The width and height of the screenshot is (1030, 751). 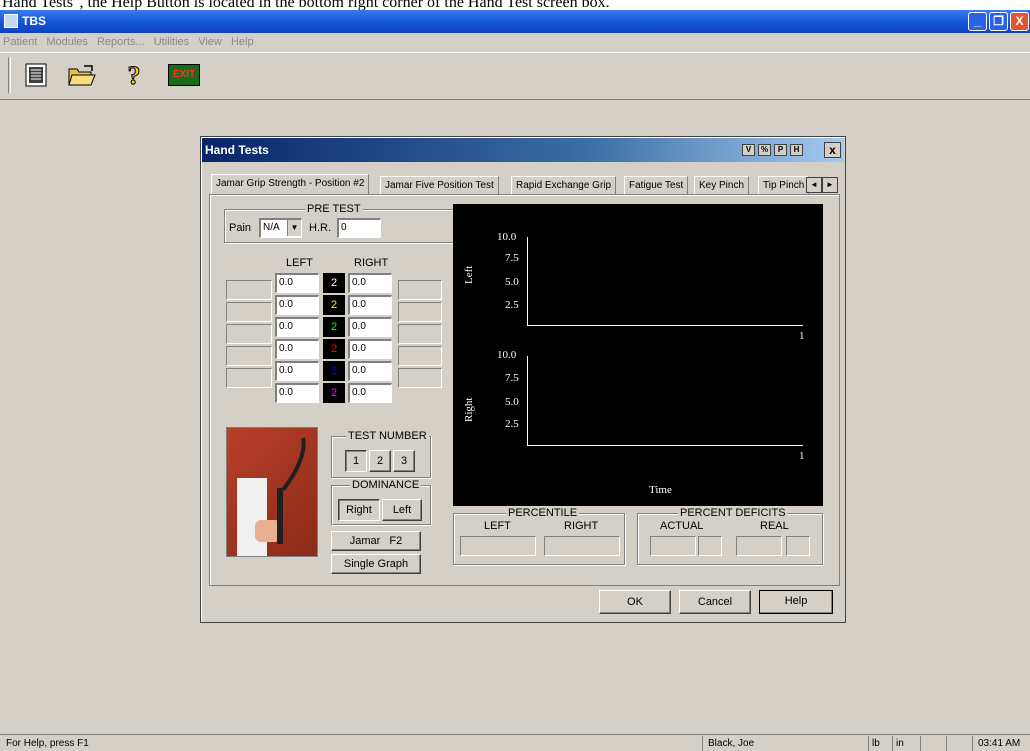 I want to click on right-trial-1: 0.0, so click(x=370, y=283).